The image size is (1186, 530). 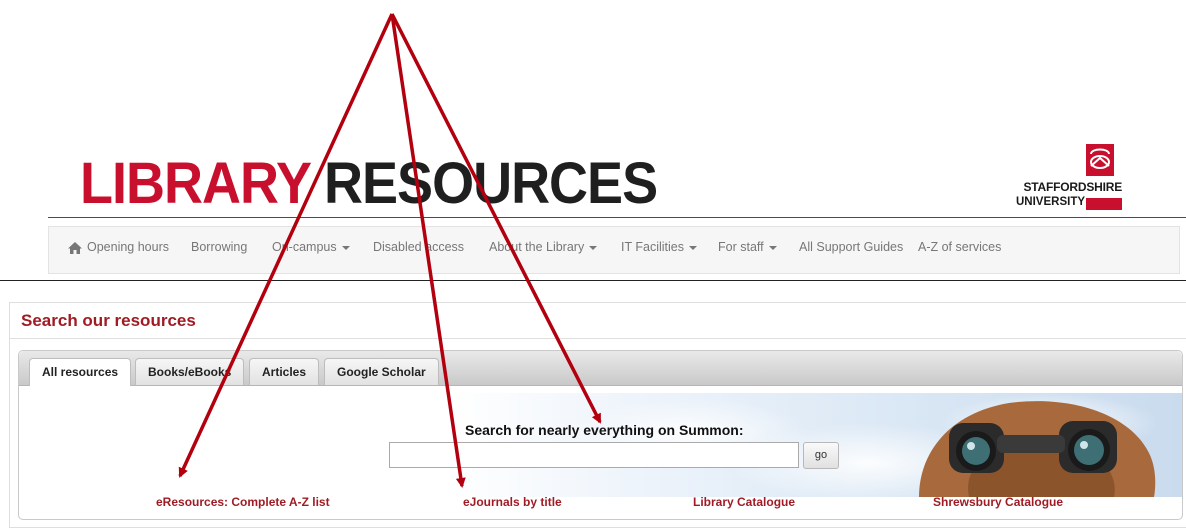 What do you see at coordinates (381, 371) in the screenshot?
I see `tab-google-scholar: Google Scholar` at bounding box center [381, 371].